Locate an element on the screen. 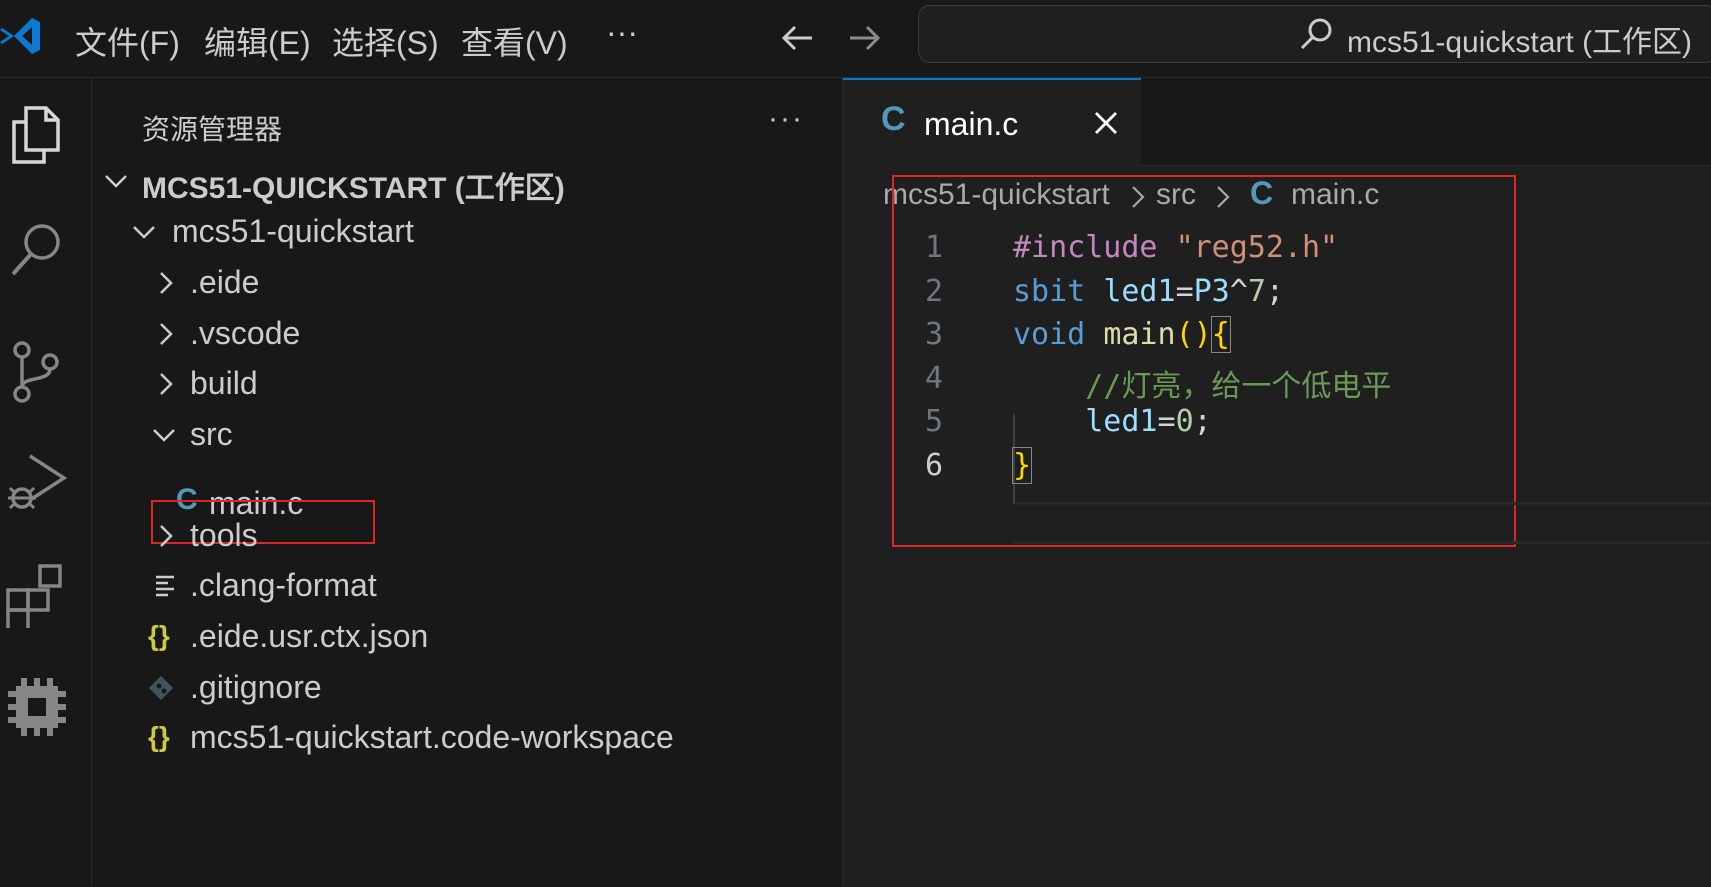 The width and height of the screenshot is (1711, 887). menu-more: ··· is located at coordinates (622, 32).